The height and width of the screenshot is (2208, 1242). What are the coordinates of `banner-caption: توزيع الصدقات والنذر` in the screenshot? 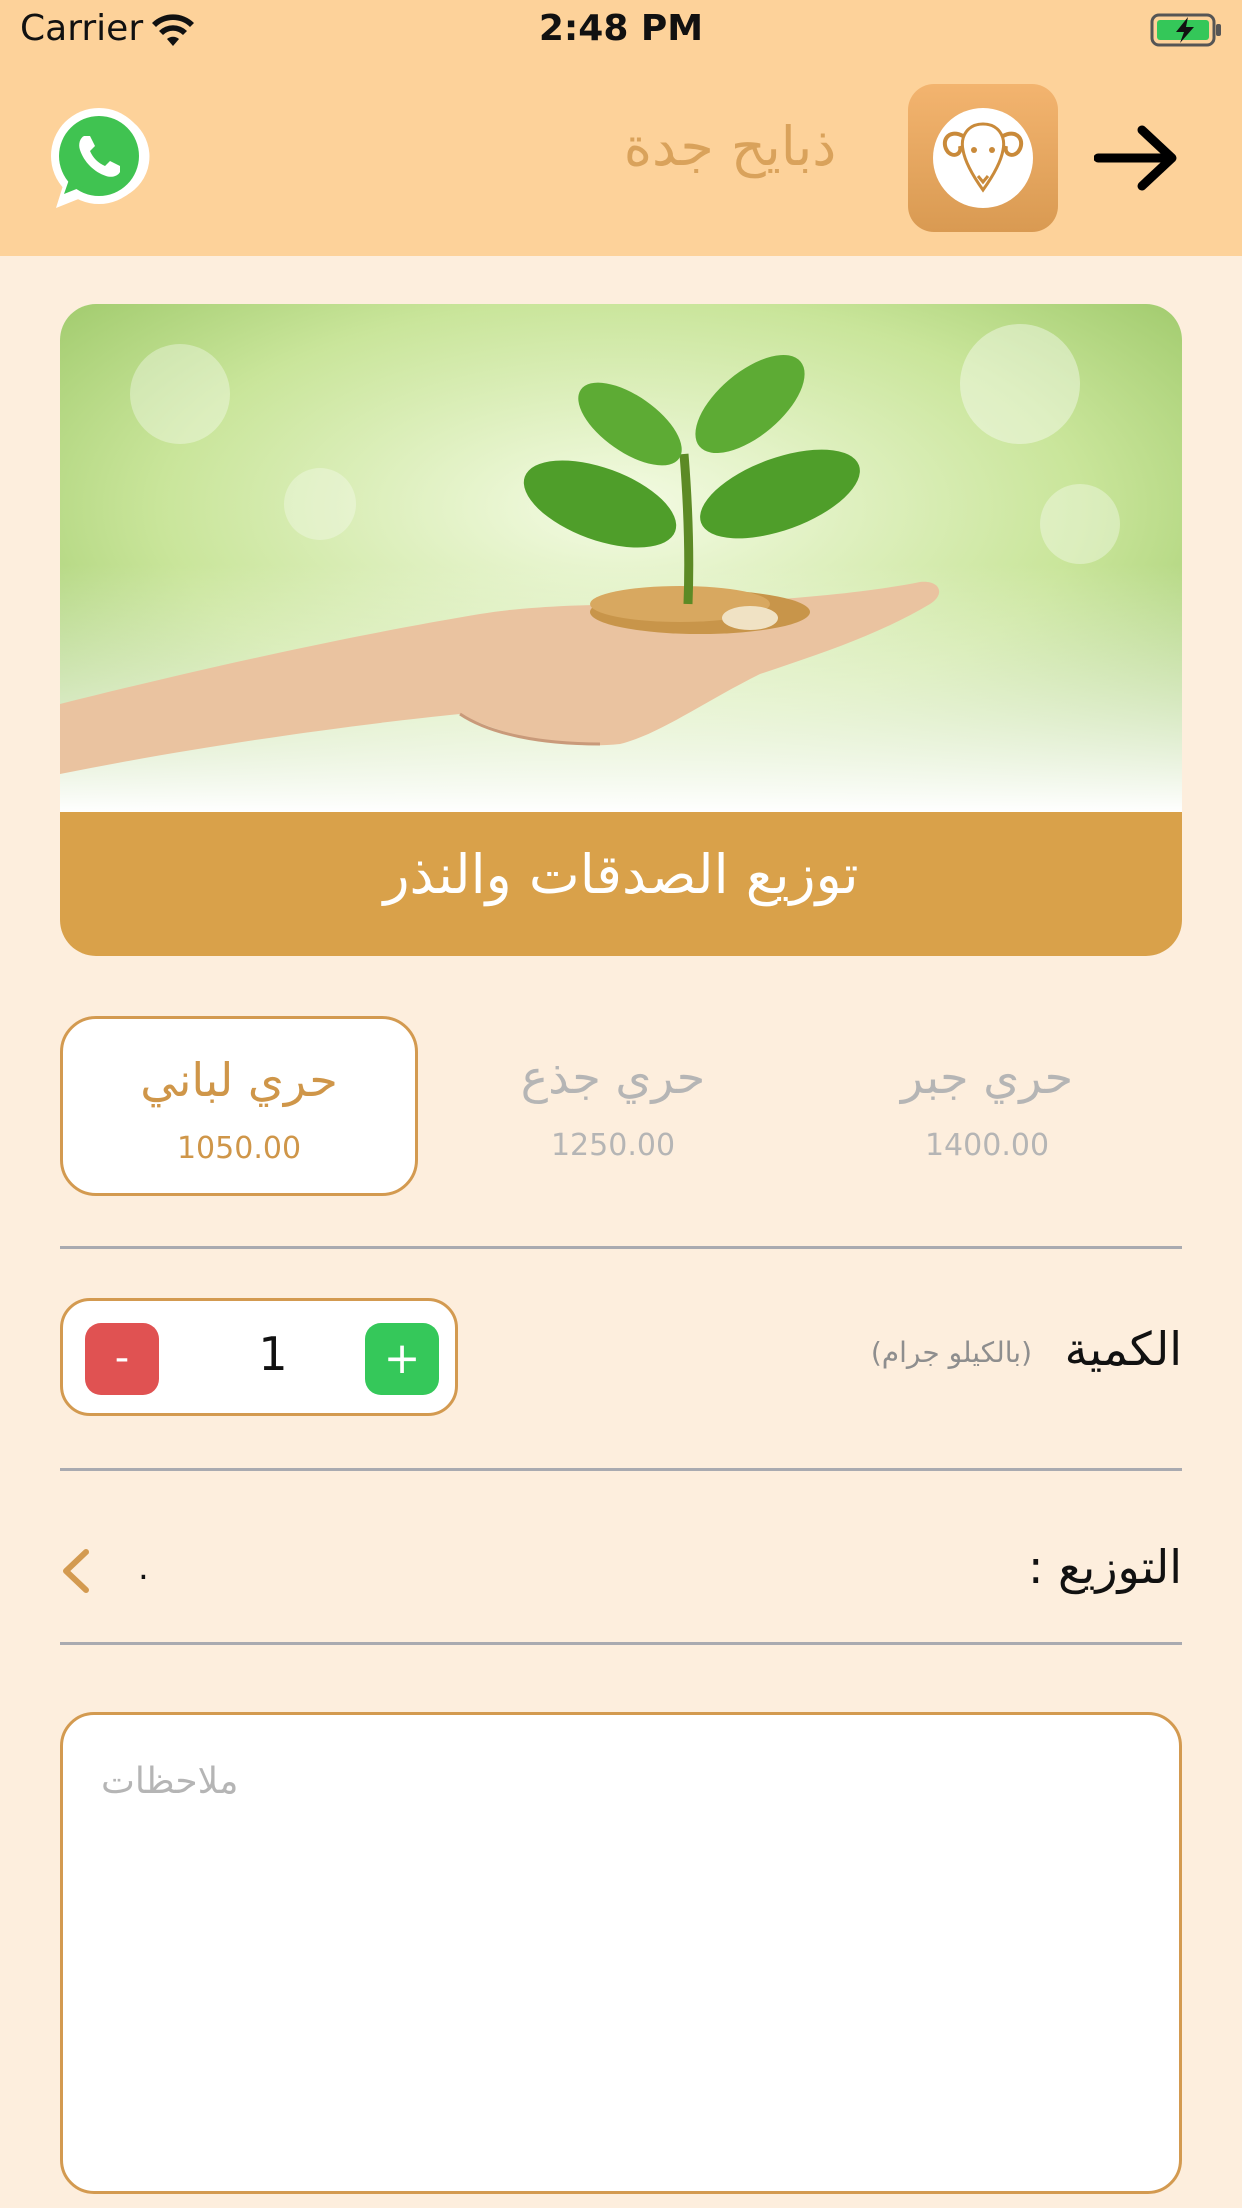 It's located at (621, 884).